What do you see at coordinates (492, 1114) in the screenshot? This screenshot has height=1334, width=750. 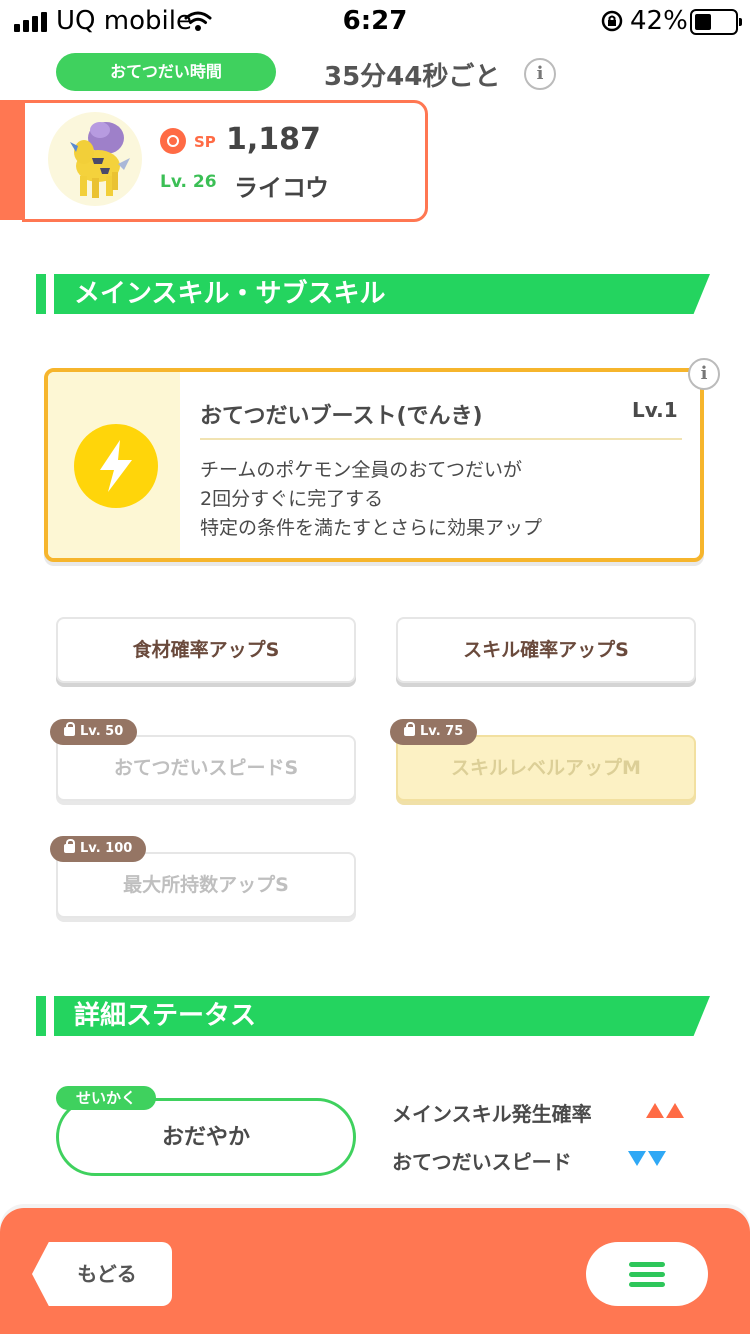 I see `nature-effect-label: メインスキル発生確率` at bounding box center [492, 1114].